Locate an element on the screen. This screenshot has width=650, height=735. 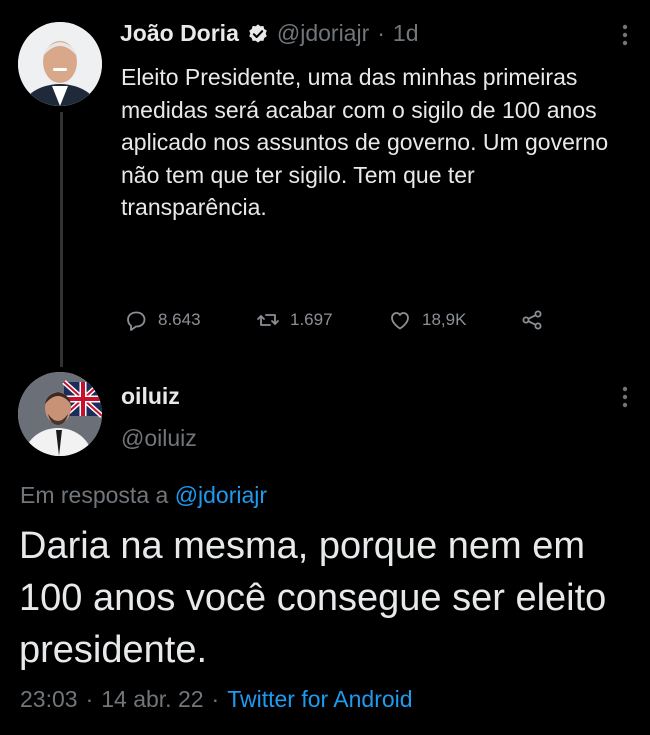
verified-badge-icon is located at coordinates (258, 34).